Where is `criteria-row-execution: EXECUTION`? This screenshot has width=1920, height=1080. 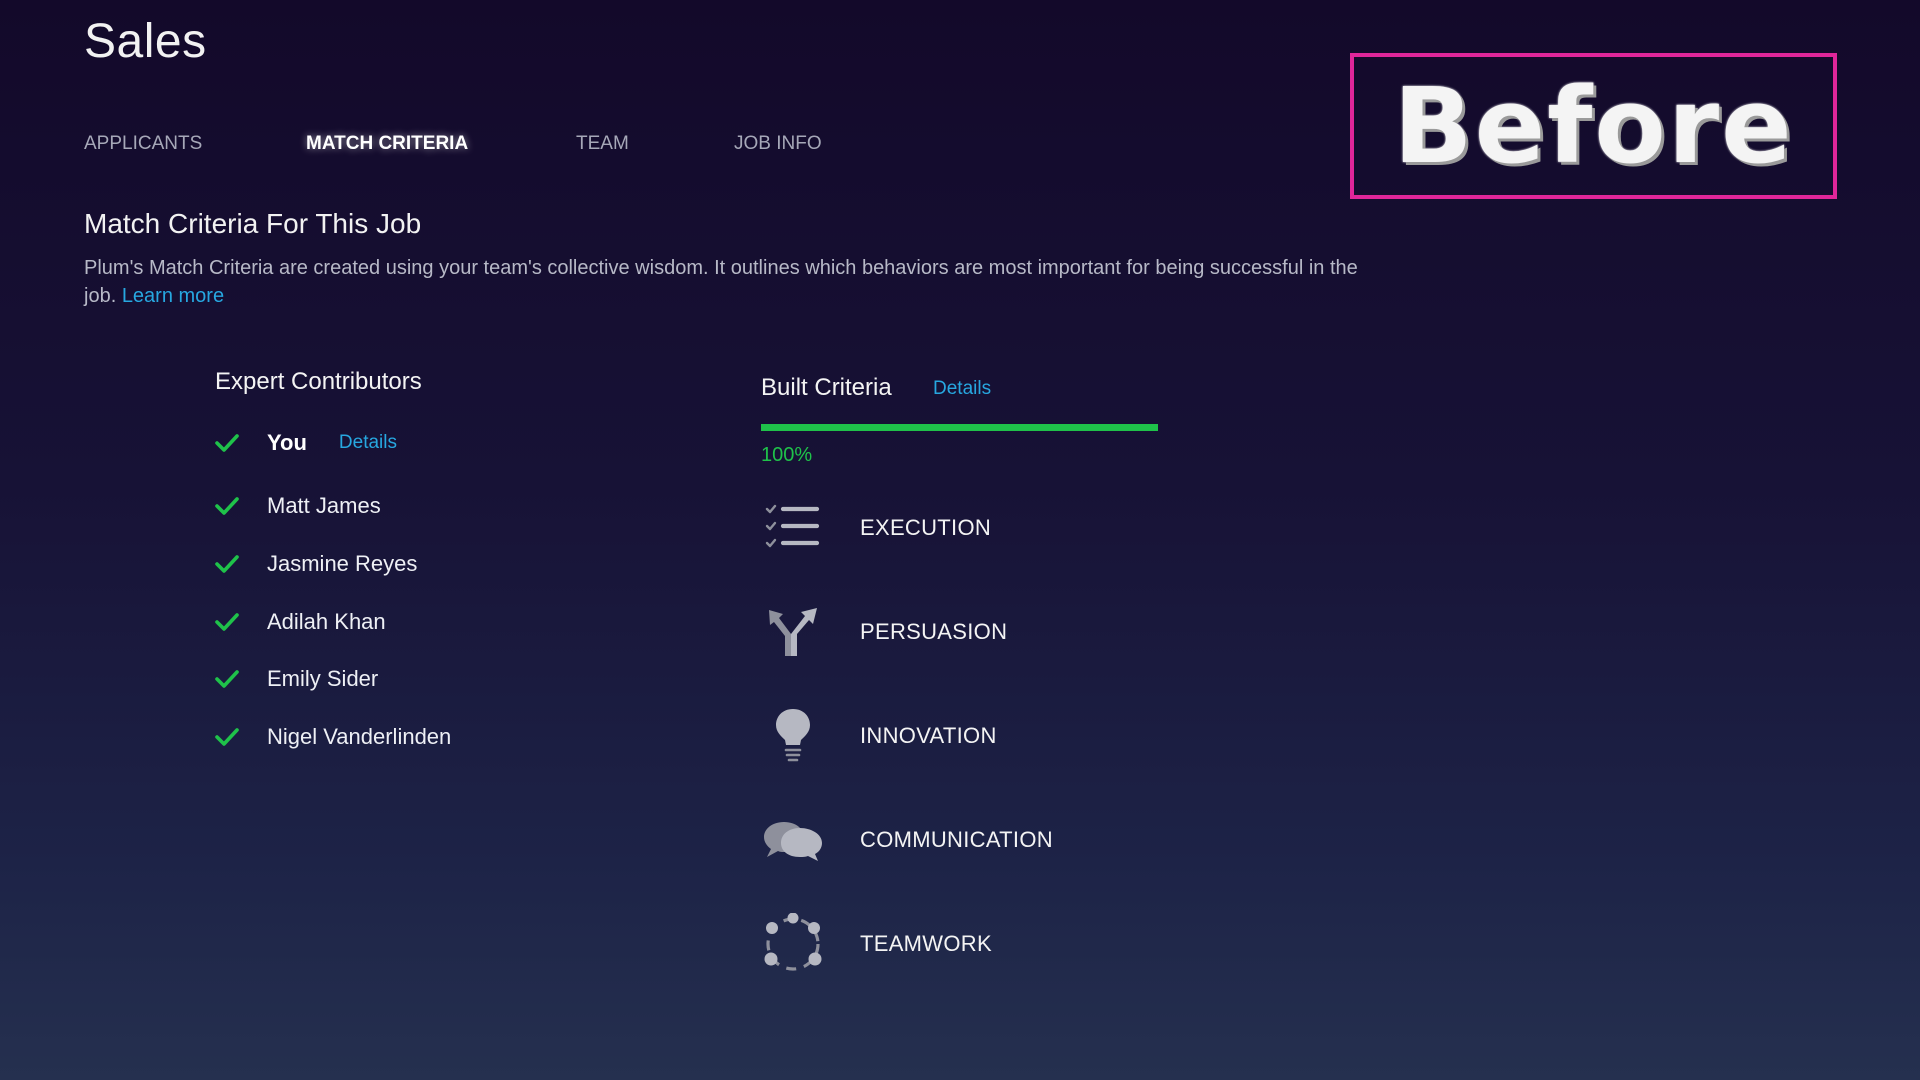
criteria-row-execution: EXECUTION is located at coordinates (876, 528).